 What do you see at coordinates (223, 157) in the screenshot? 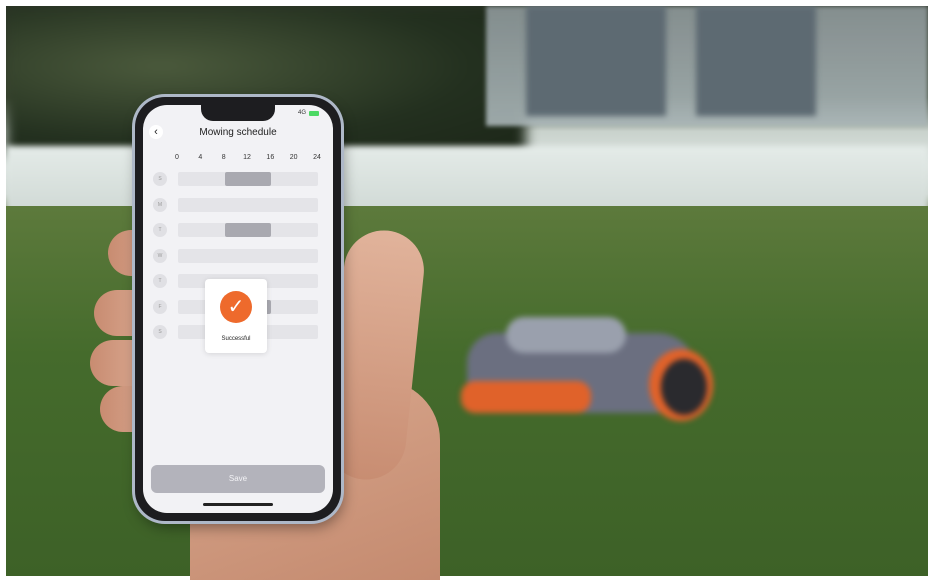
I see `hour-tick: 8` at bounding box center [223, 157].